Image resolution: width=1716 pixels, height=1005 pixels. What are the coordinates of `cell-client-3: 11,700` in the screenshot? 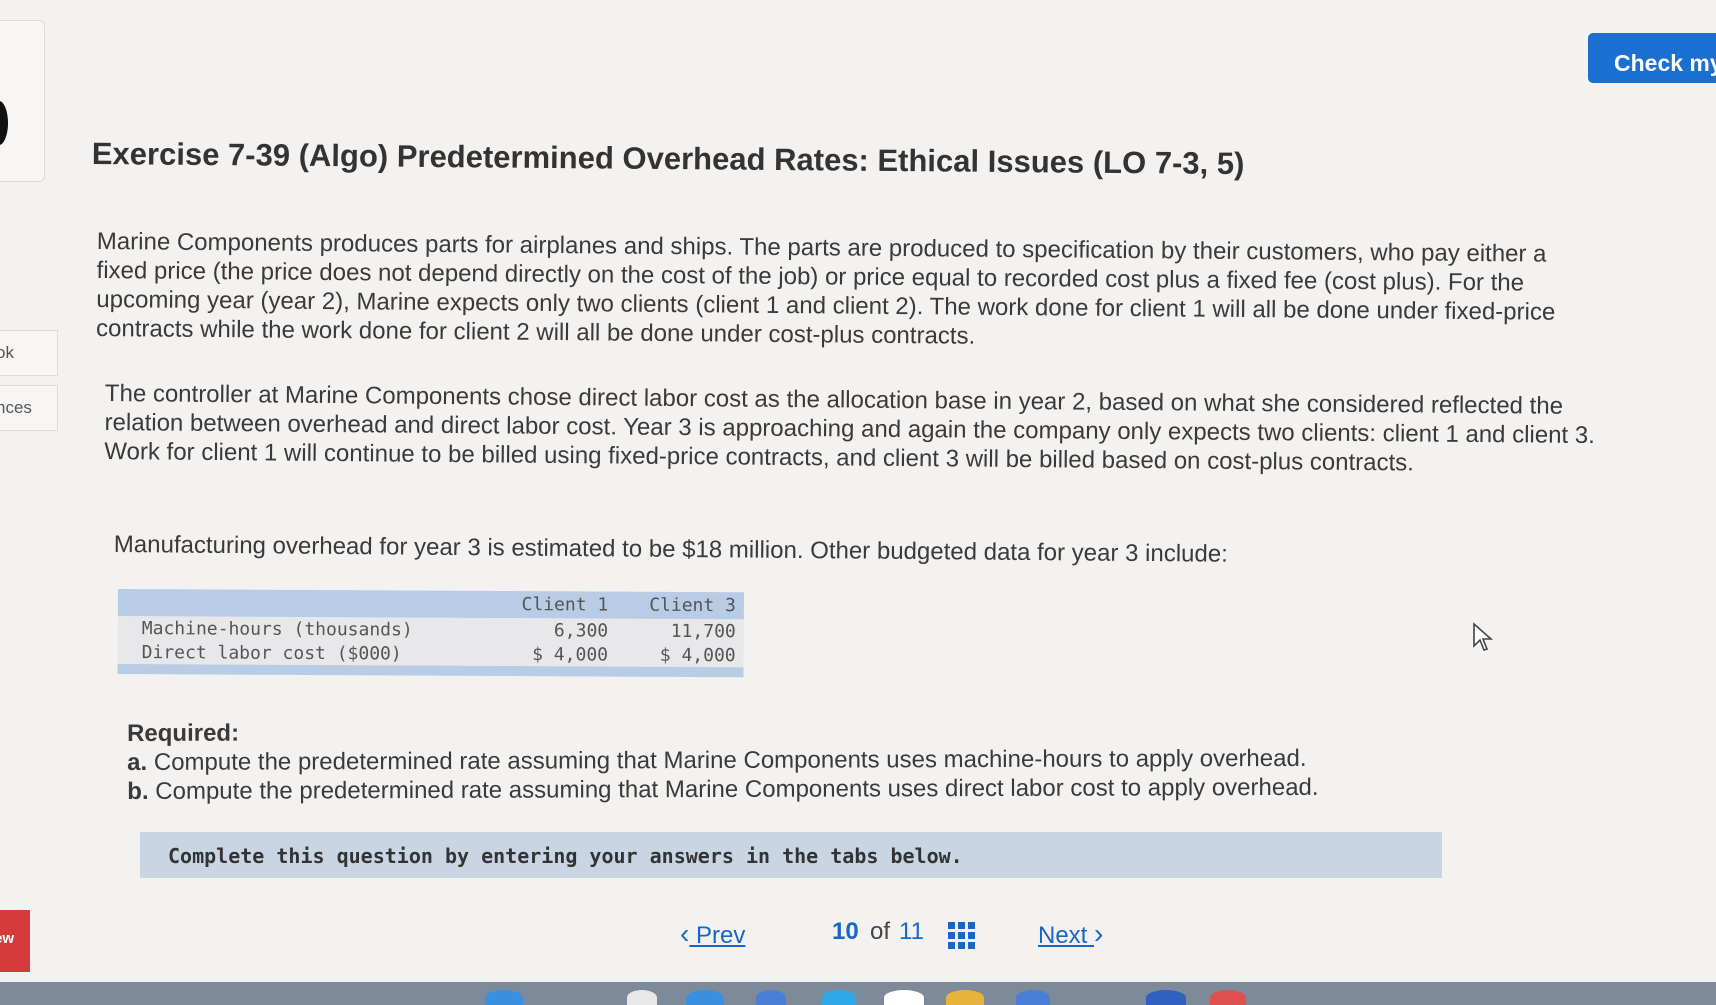 It's located at (703, 631).